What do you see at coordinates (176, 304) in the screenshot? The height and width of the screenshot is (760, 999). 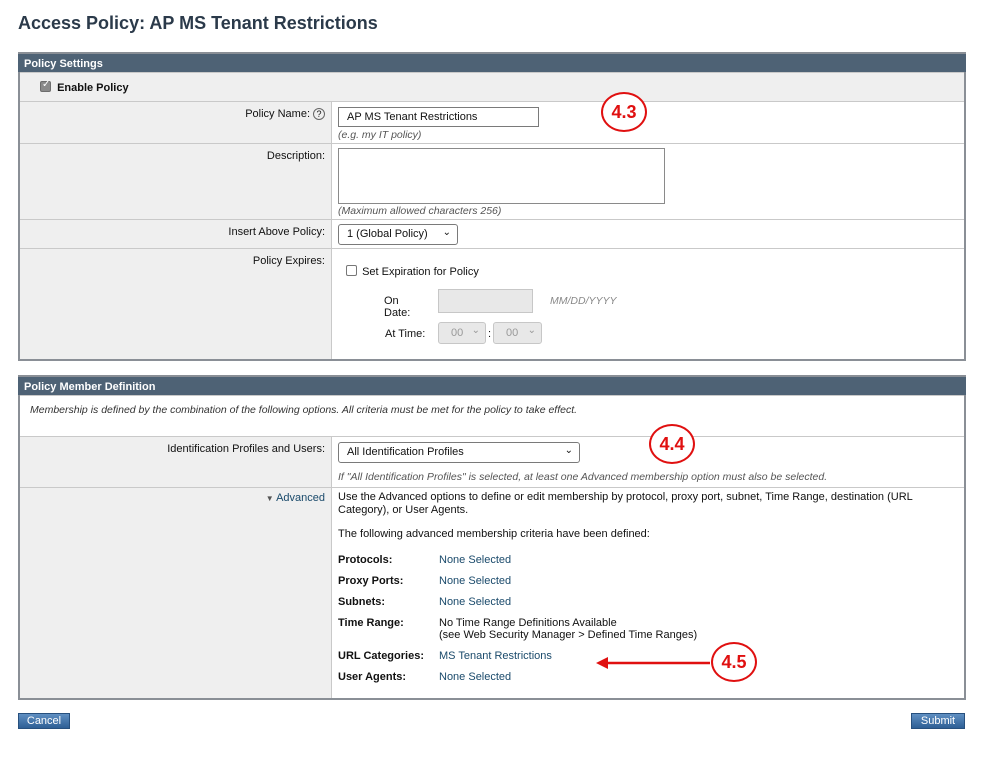 I see `policy-expires-label-cell: Policy Expires:` at bounding box center [176, 304].